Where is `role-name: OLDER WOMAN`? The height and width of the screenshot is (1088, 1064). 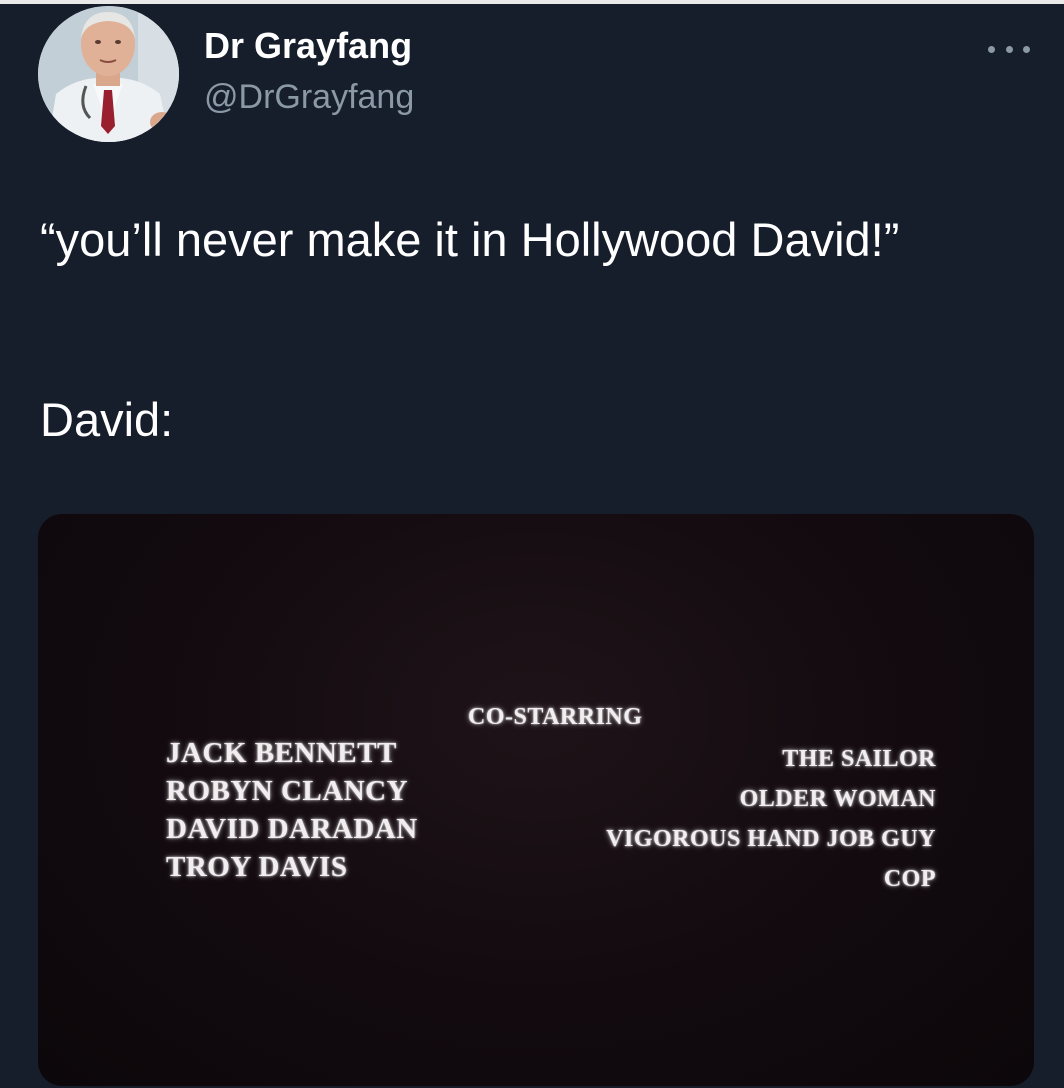
role-name: OLDER WOMAN is located at coordinates (837, 799).